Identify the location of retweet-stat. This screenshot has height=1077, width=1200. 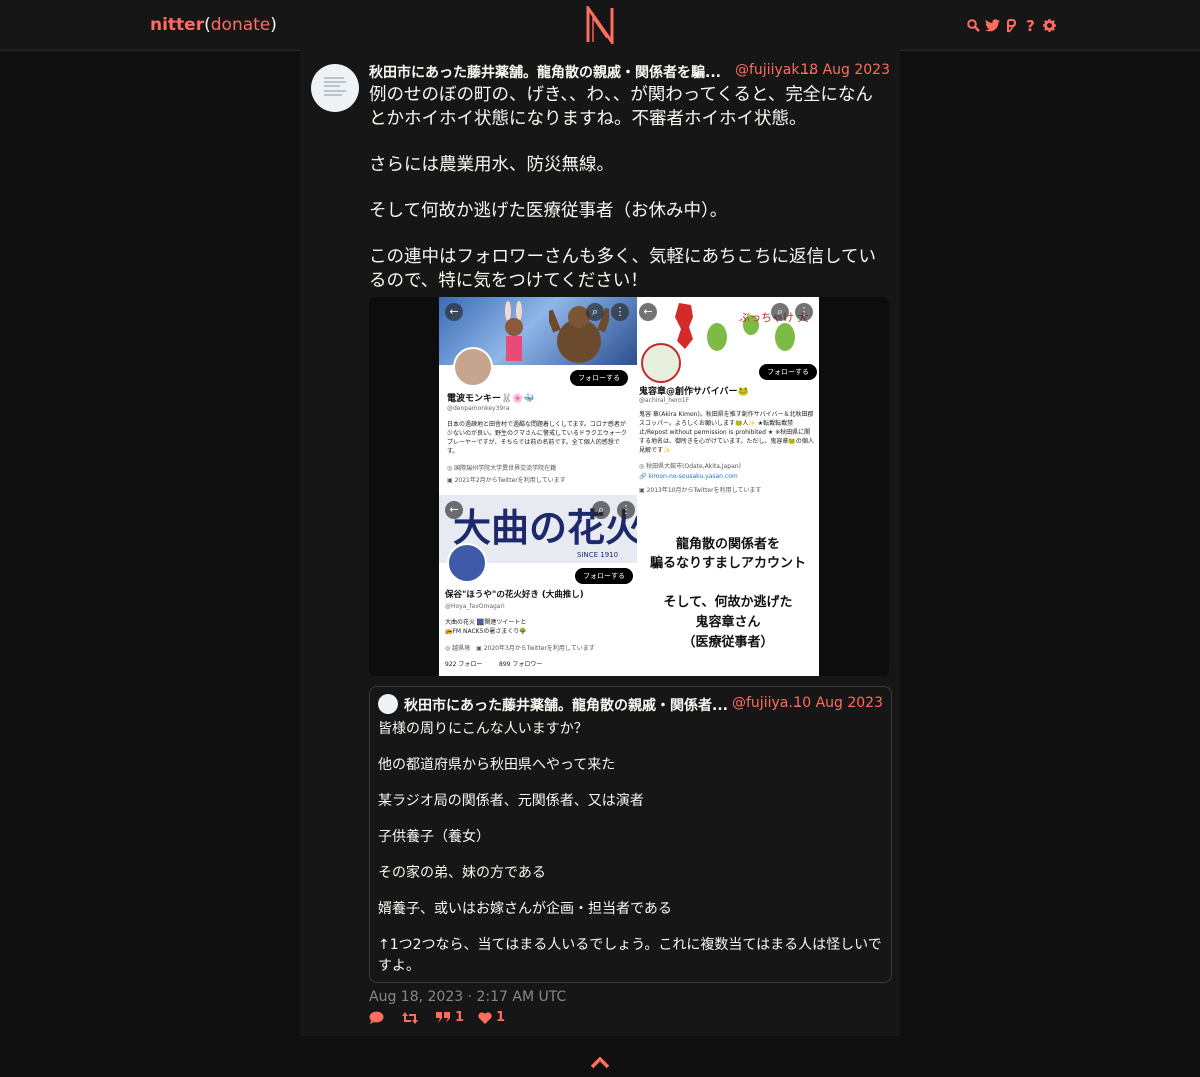
(412, 1017).